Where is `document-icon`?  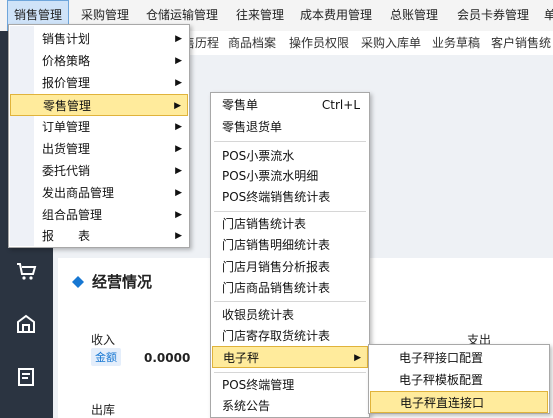
document-icon is located at coordinates (26, 377).